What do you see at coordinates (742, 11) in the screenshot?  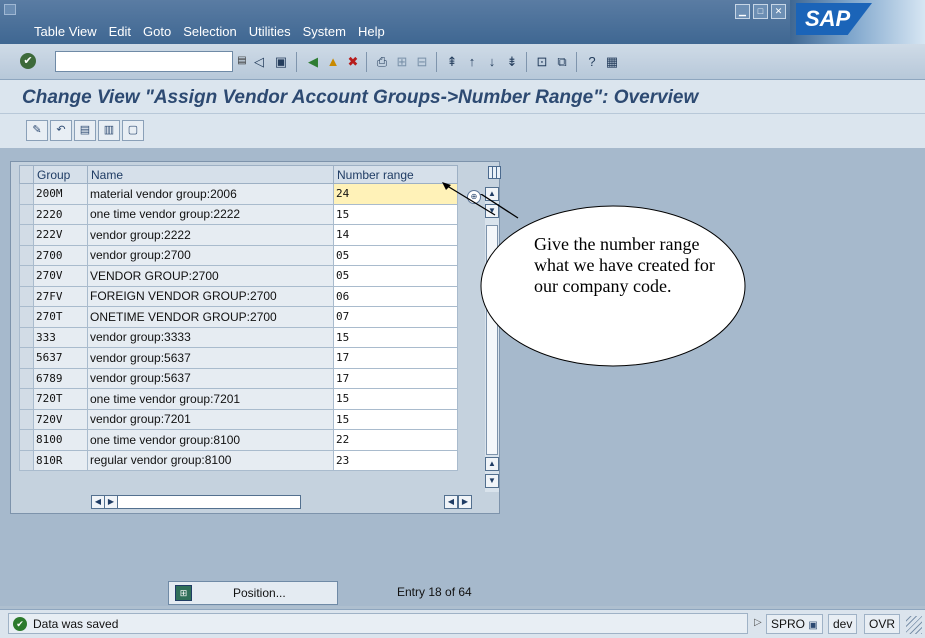 I see `minimize-icon: ▁` at bounding box center [742, 11].